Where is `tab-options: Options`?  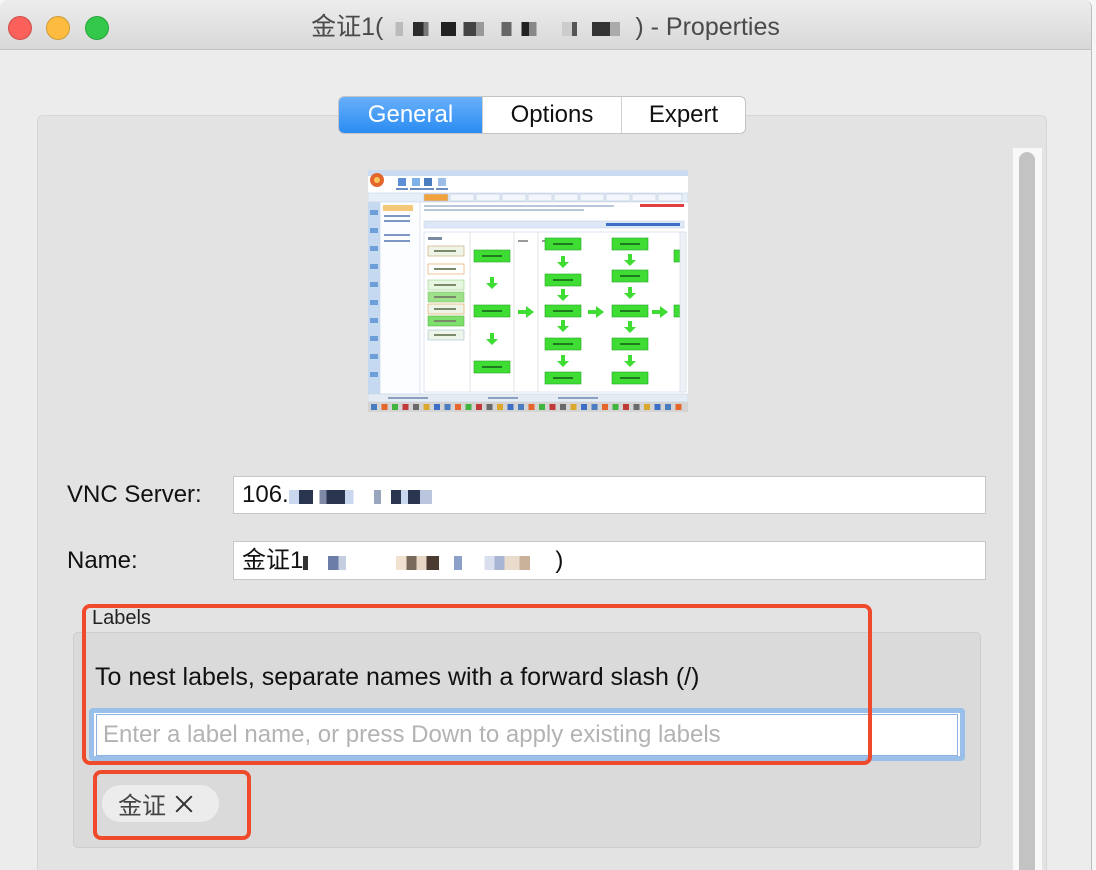
tab-options: Options is located at coordinates (551, 115).